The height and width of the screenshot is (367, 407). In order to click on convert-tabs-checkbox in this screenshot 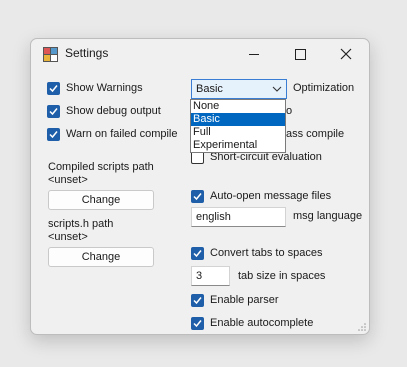, I will do `click(197, 253)`.